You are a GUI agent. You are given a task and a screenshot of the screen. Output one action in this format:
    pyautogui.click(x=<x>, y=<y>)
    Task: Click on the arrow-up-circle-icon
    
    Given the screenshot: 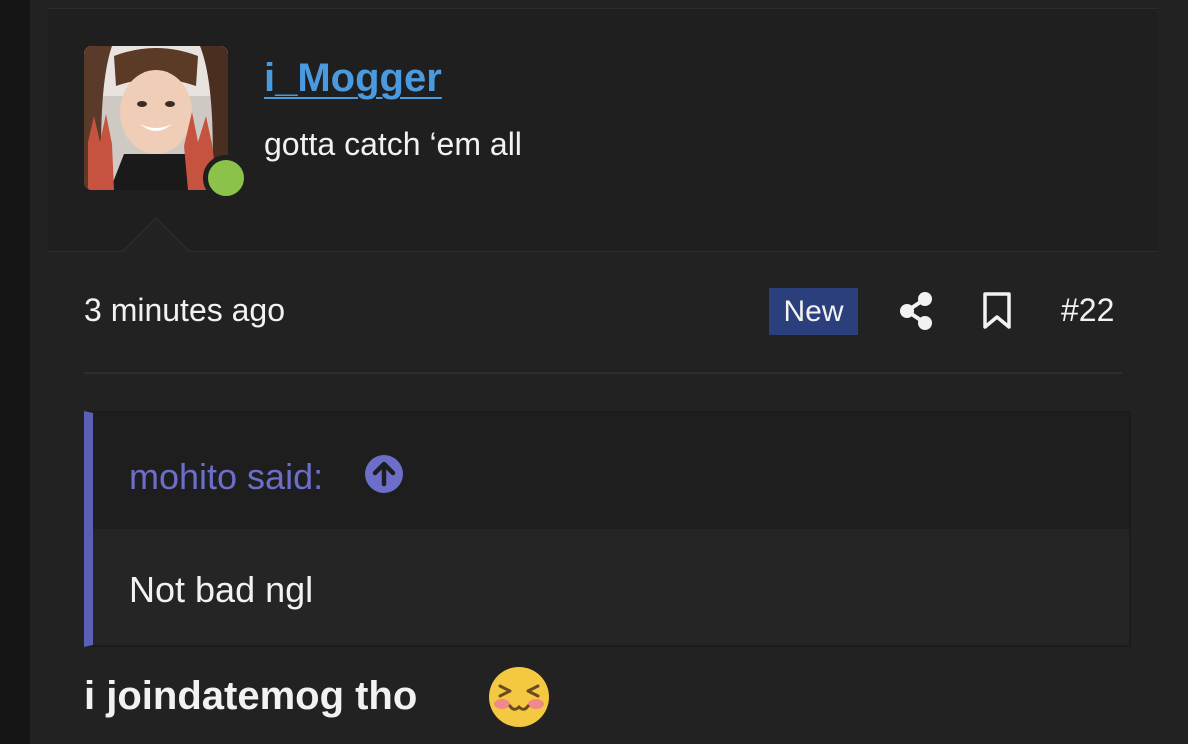 What is the action you would take?
    pyautogui.click(x=384, y=474)
    